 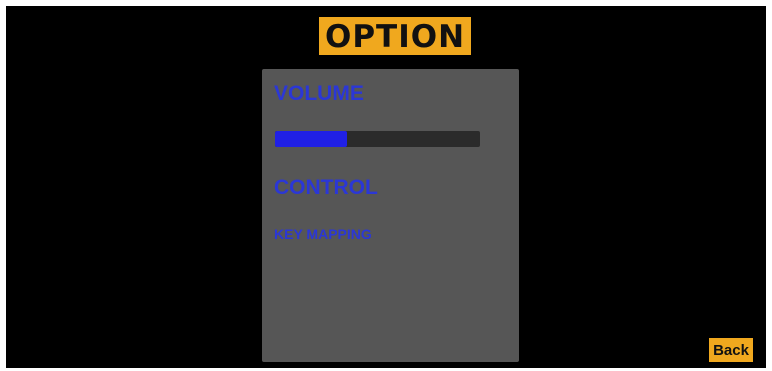 What do you see at coordinates (323, 234) in the screenshot?
I see `key-mapping-button: KEY MAPPING` at bounding box center [323, 234].